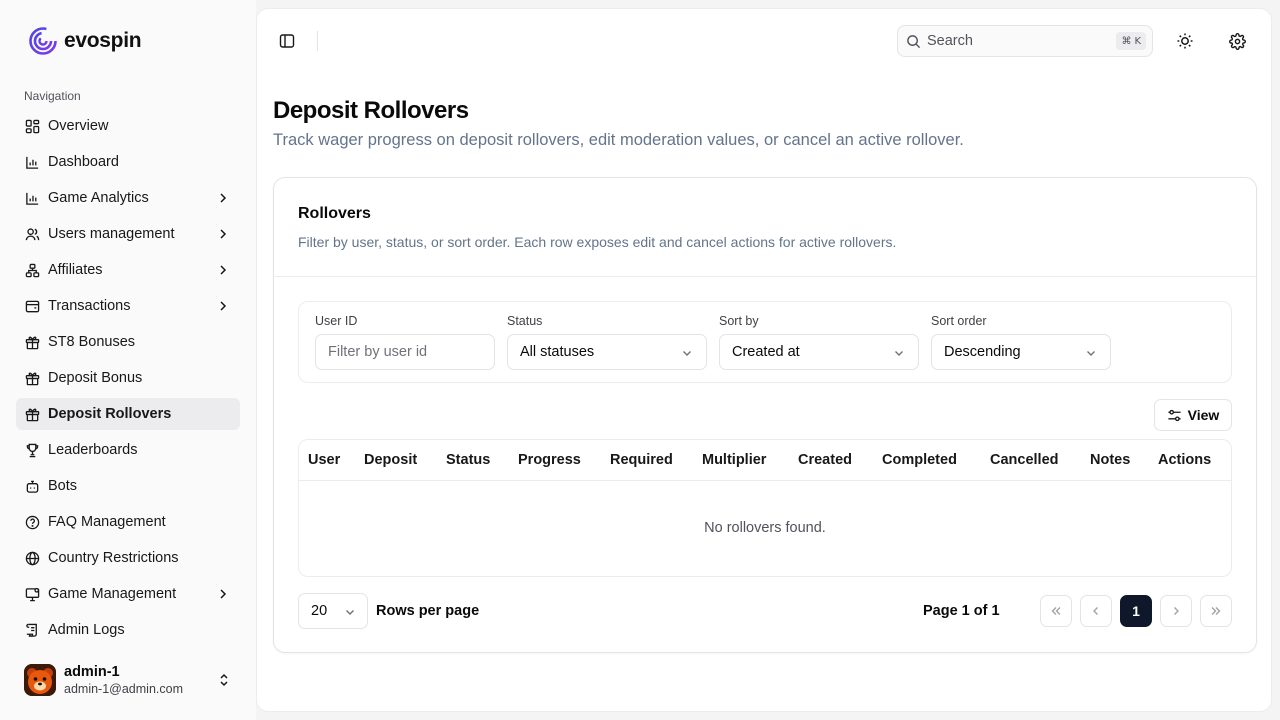 This screenshot has width=1280, height=720. I want to click on column-header-progress: Progress, so click(549, 460).